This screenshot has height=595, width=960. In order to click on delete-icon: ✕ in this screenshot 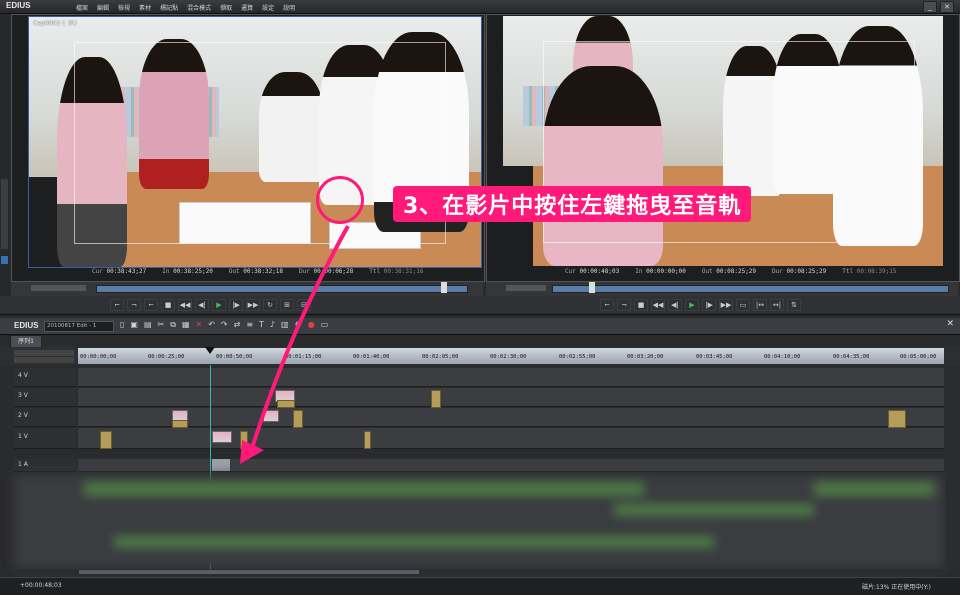, I will do `click(199, 325)`.